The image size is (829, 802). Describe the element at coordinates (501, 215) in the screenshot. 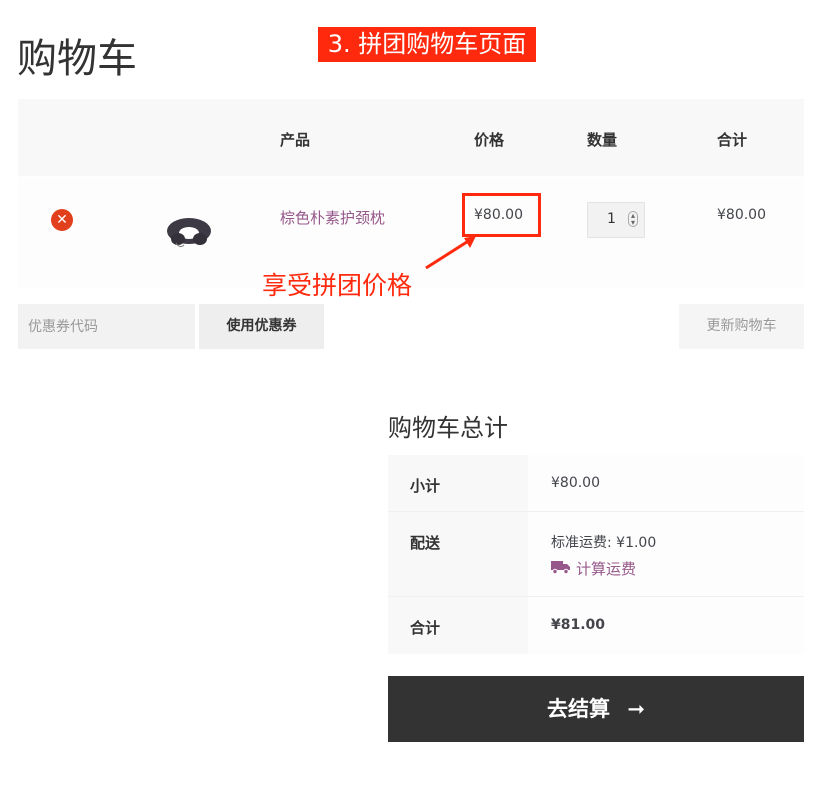

I see `price-highlight-box` at that location.